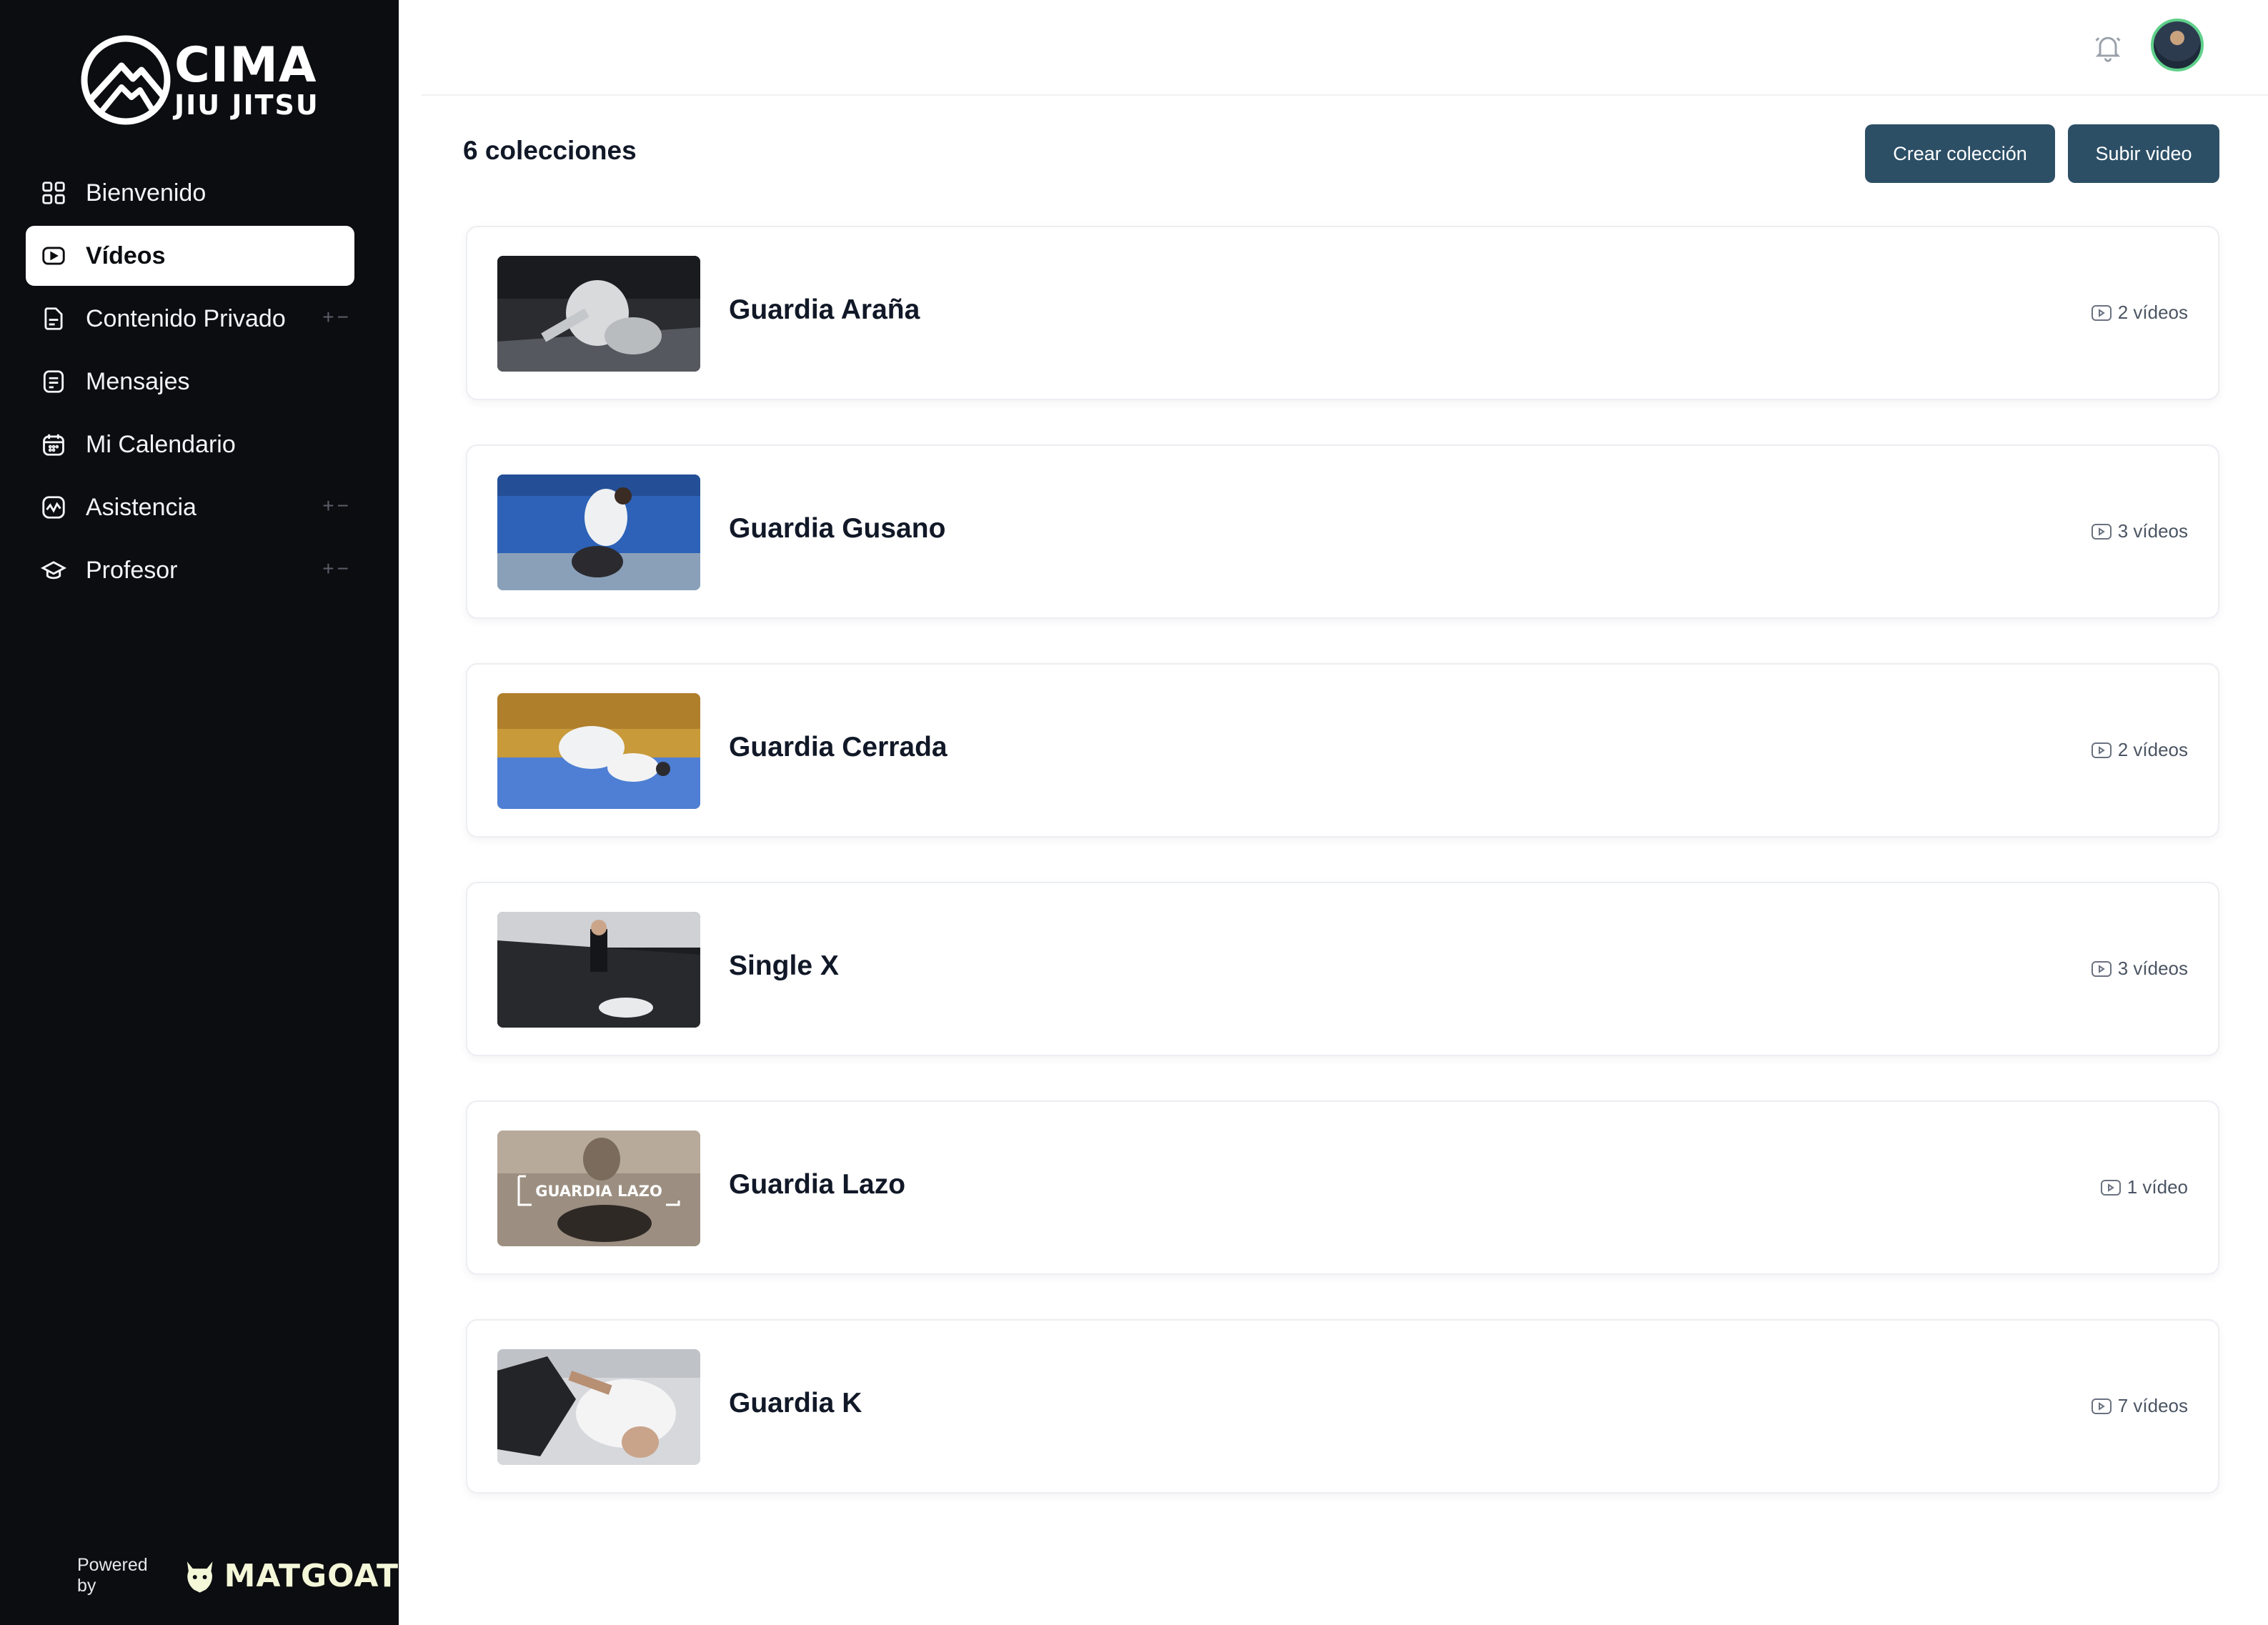 The width and height of the screenshot is (2268, 1625). Describe the element at coordinates (1343, 1188) in the screenshot. I see `collection-card: GUARDIA LAZO Guardia Lazo 1 vídeo` at that location.